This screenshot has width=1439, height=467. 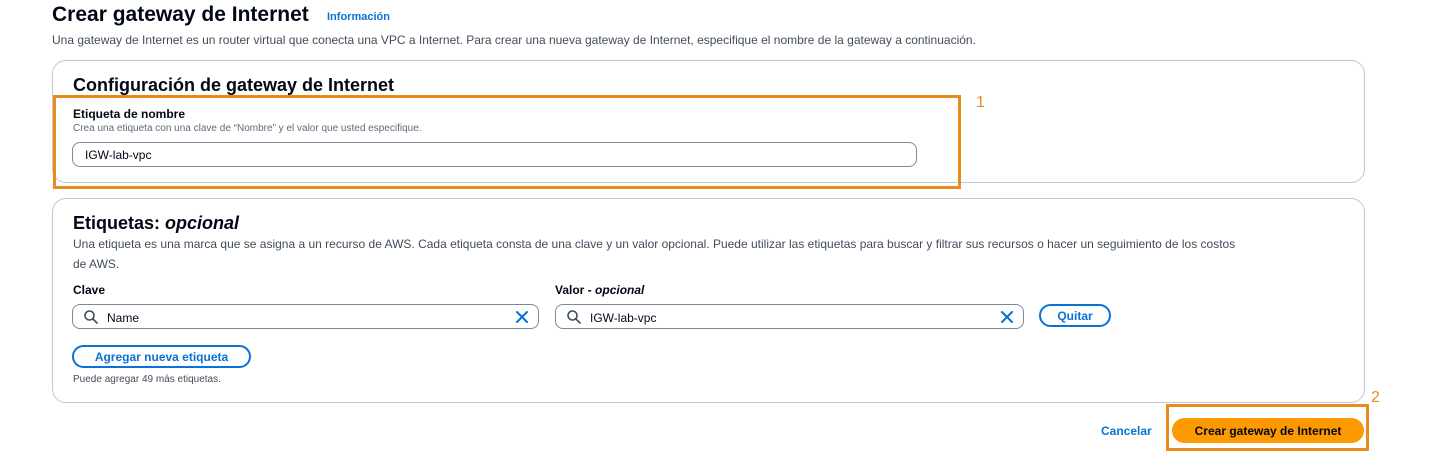 What do you see at coordinates (623, 318) in the screenshot?
I see `tag-value-value: IGW-lab-vpc` at bounding box center [623, 318].